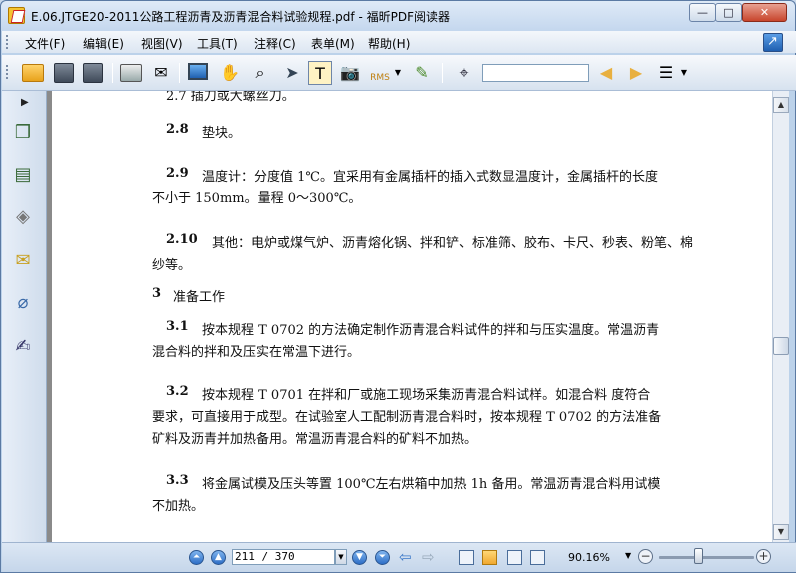 This screenshot has height=573, width=796. I want to click on comments-icon: ✉, so click(23, 261).